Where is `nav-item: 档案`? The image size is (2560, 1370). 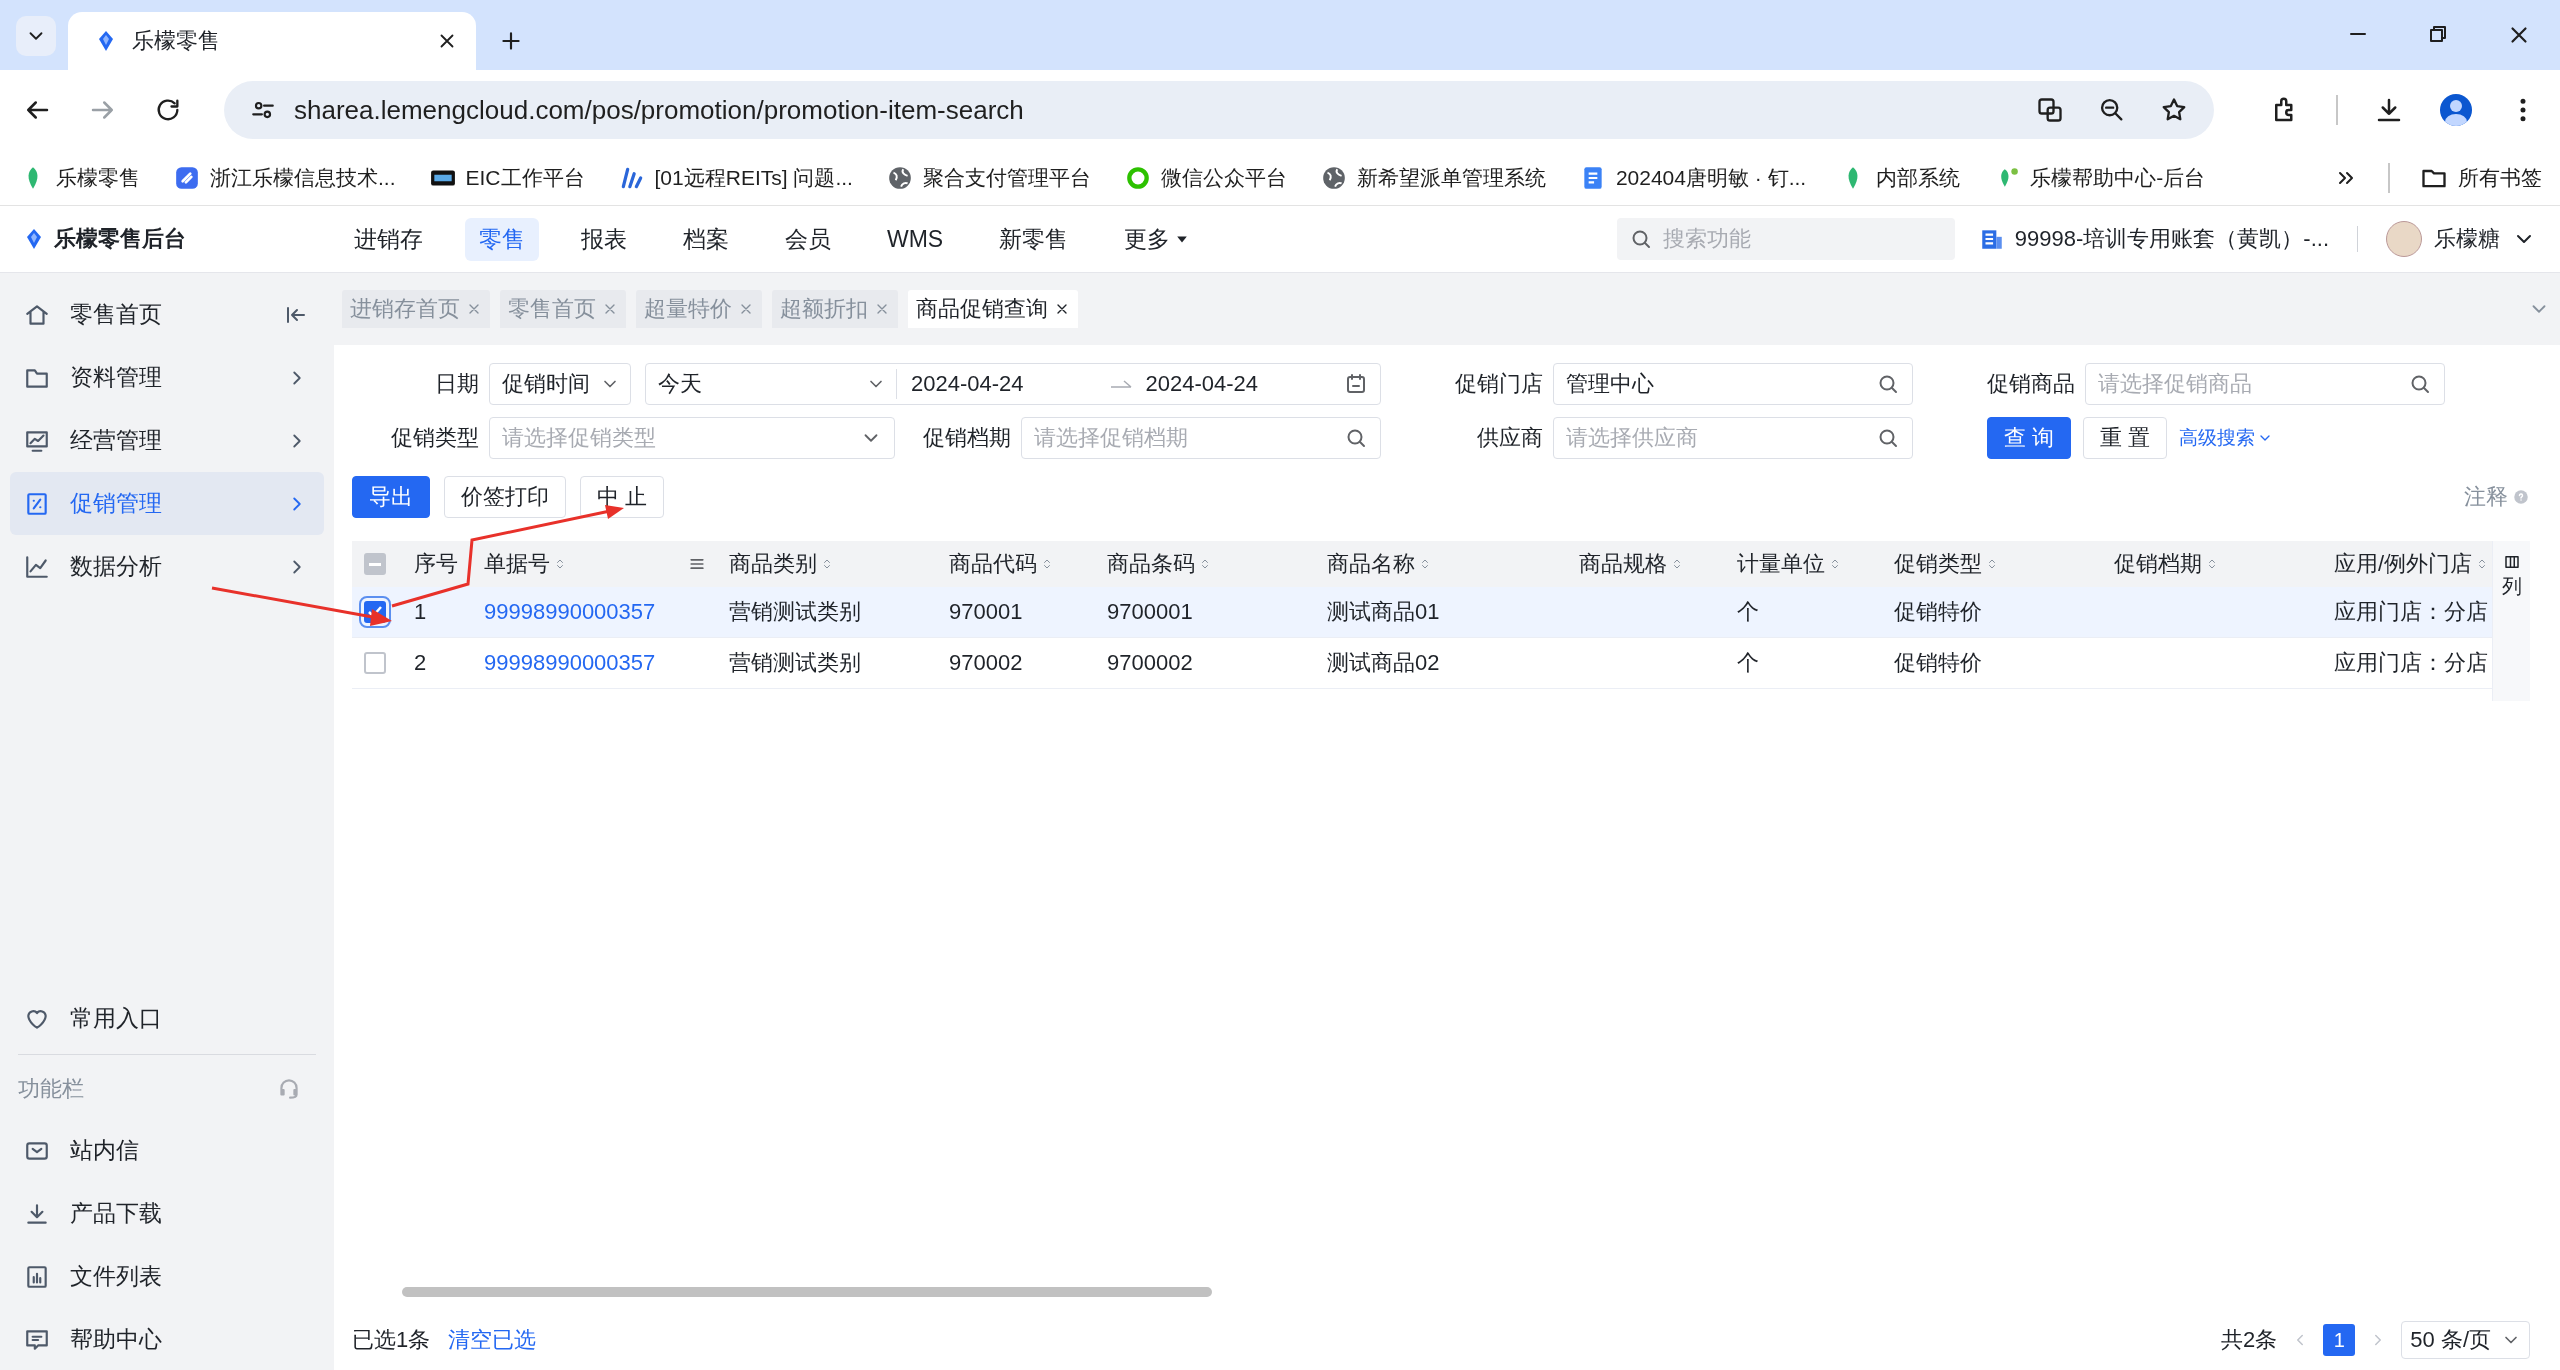
nav-item: 档案 is located at coordinates (706, 239).